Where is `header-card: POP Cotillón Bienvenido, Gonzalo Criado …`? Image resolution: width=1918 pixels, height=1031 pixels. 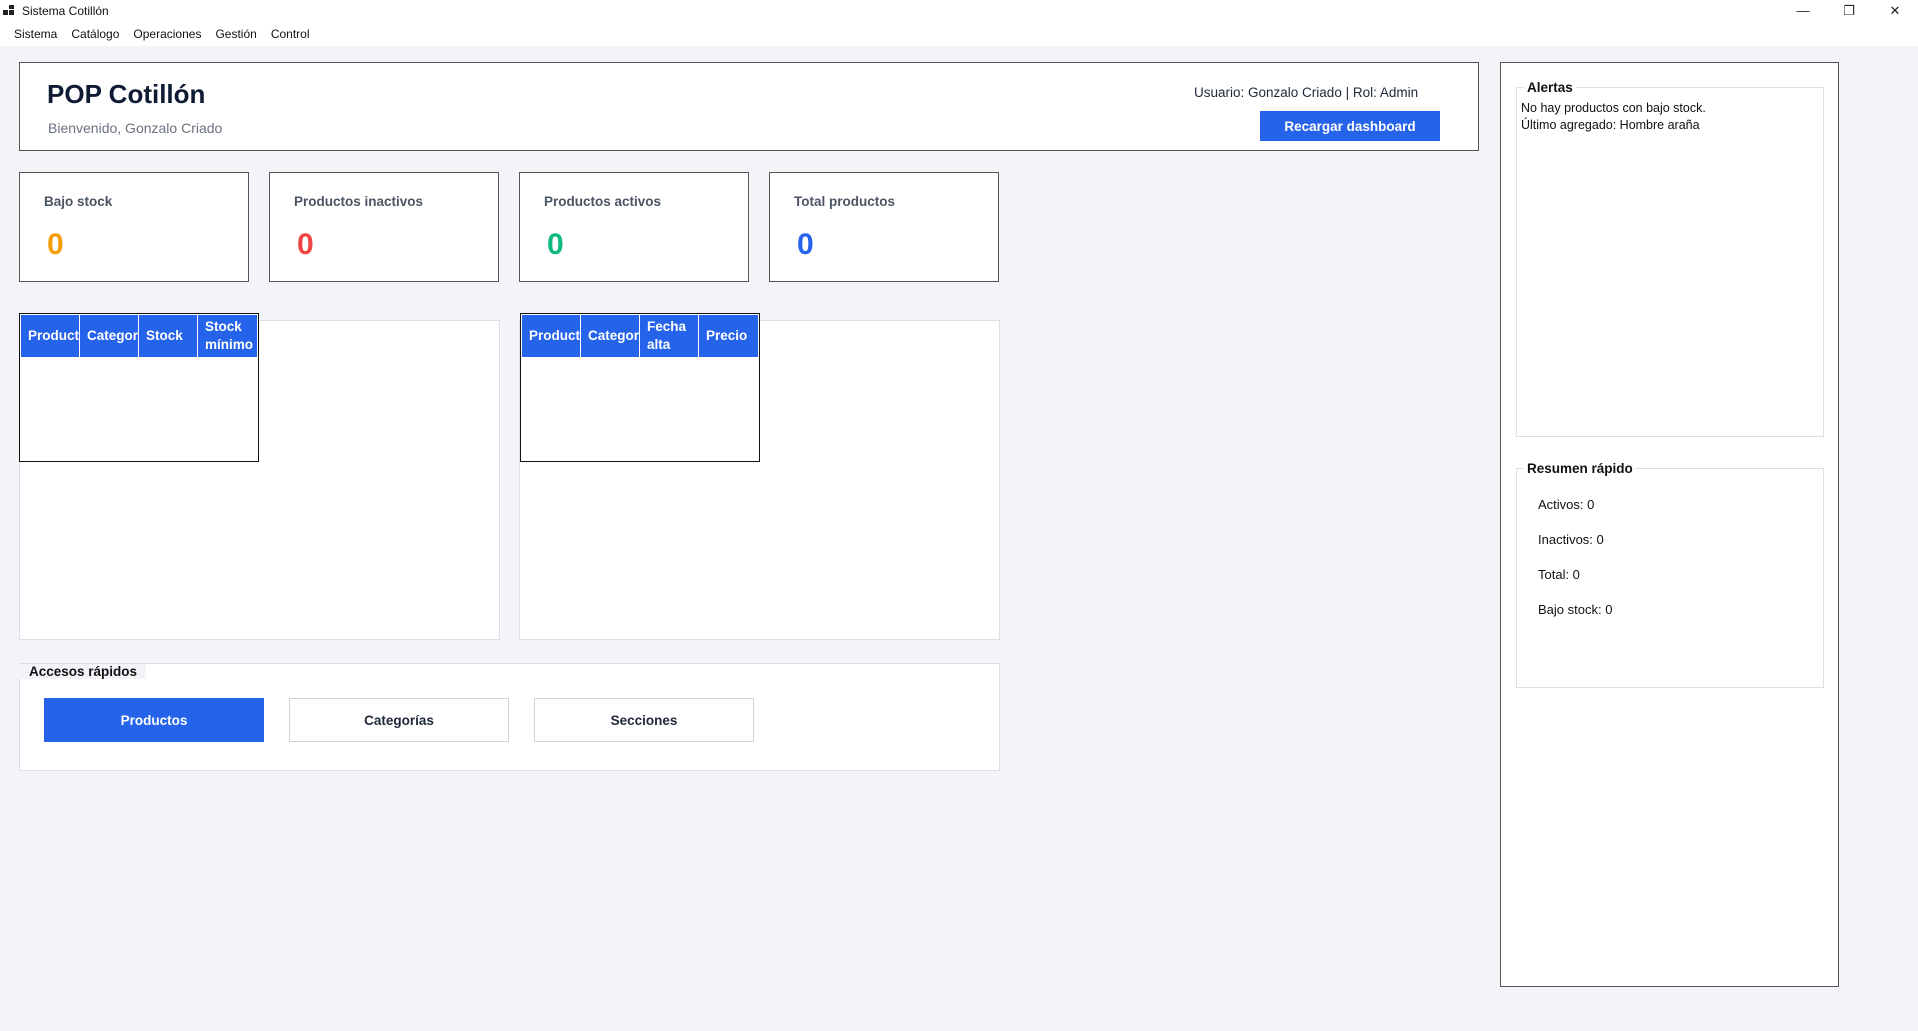
header-card: POP Cotillón Bienvenido, Gonzalo Criado … is located at coordinates (749, 106).